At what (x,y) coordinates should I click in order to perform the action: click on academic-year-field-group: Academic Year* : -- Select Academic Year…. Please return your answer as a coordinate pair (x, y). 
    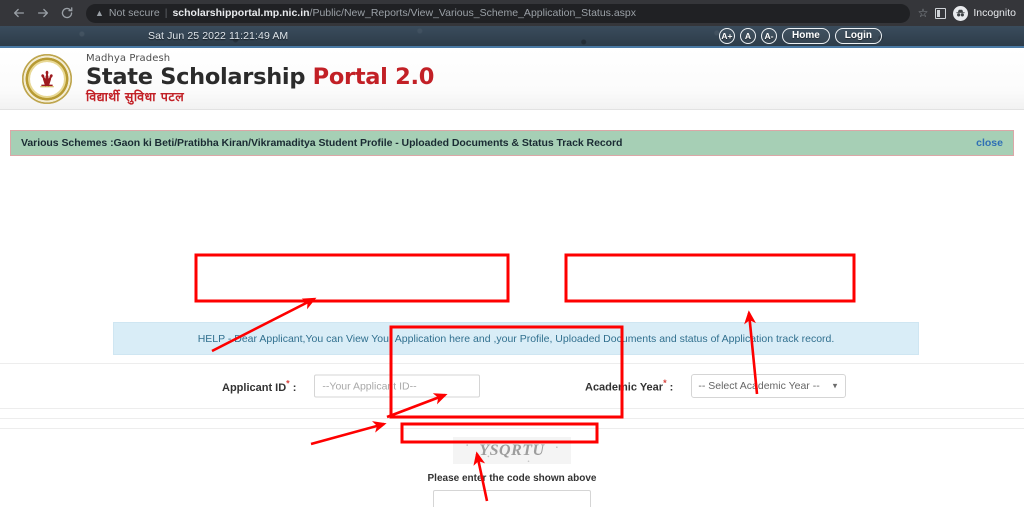
    Looking at the image, I should click on (716, 386).